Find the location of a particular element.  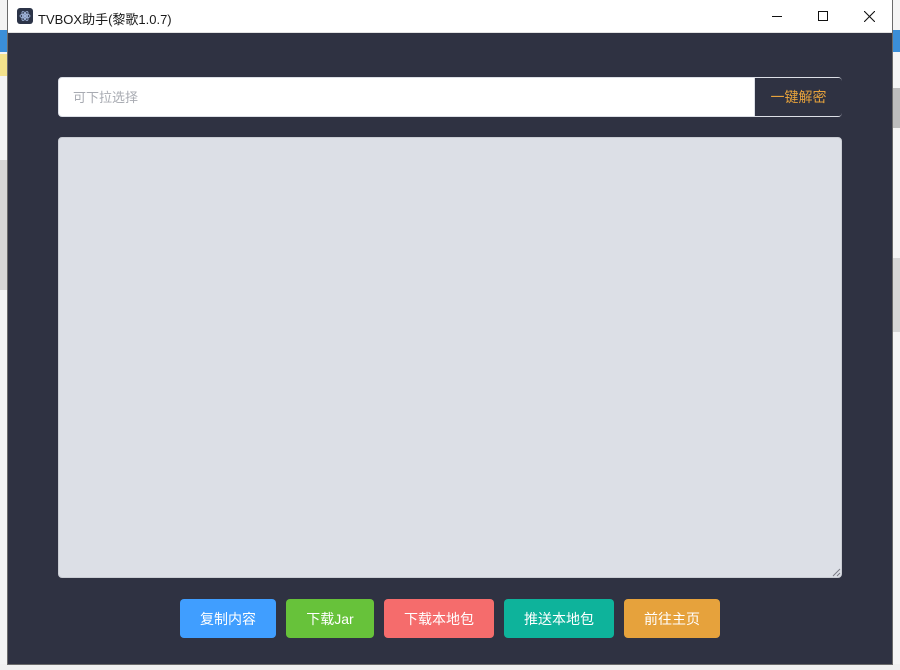

background-desktop-bottom is located at coordinates (450, 667).